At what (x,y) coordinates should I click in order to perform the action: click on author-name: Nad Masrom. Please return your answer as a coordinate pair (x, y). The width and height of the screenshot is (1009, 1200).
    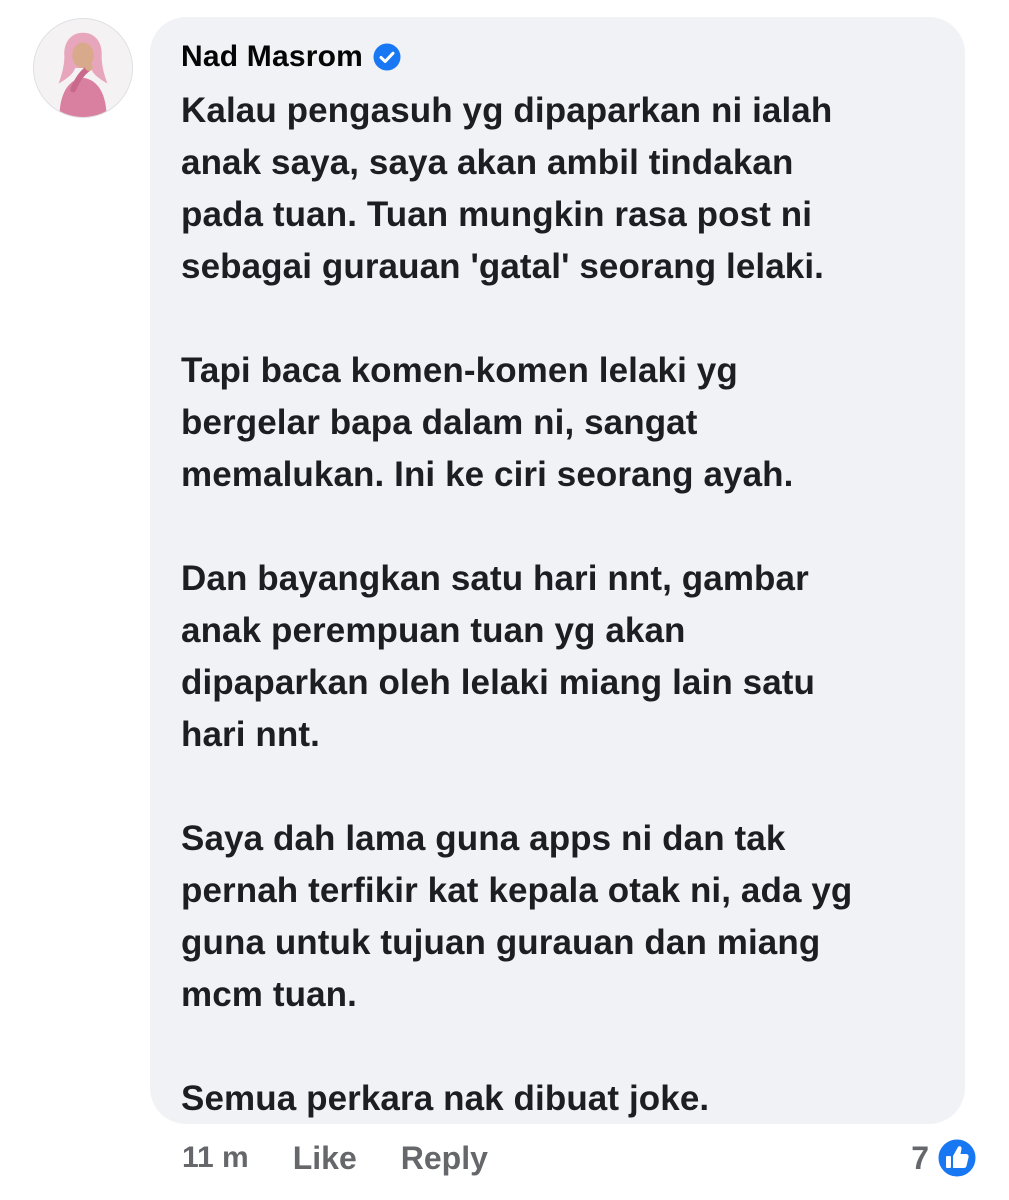
    Looking at the image, I should click on (272, 57).